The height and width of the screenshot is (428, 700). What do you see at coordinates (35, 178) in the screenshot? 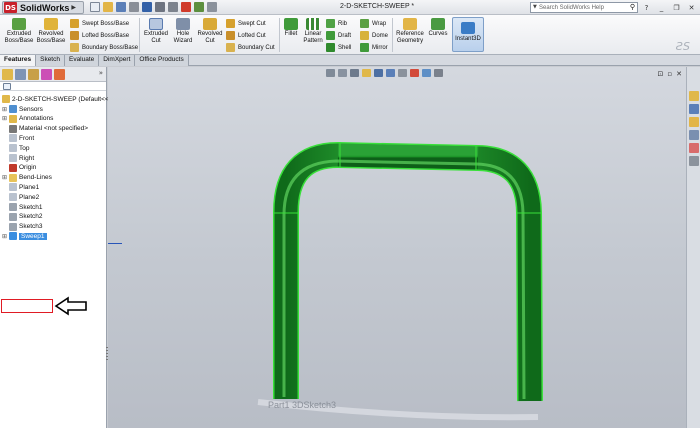
I see `tree-item-label: Bend-Lines` at bounding box center [35, 178].